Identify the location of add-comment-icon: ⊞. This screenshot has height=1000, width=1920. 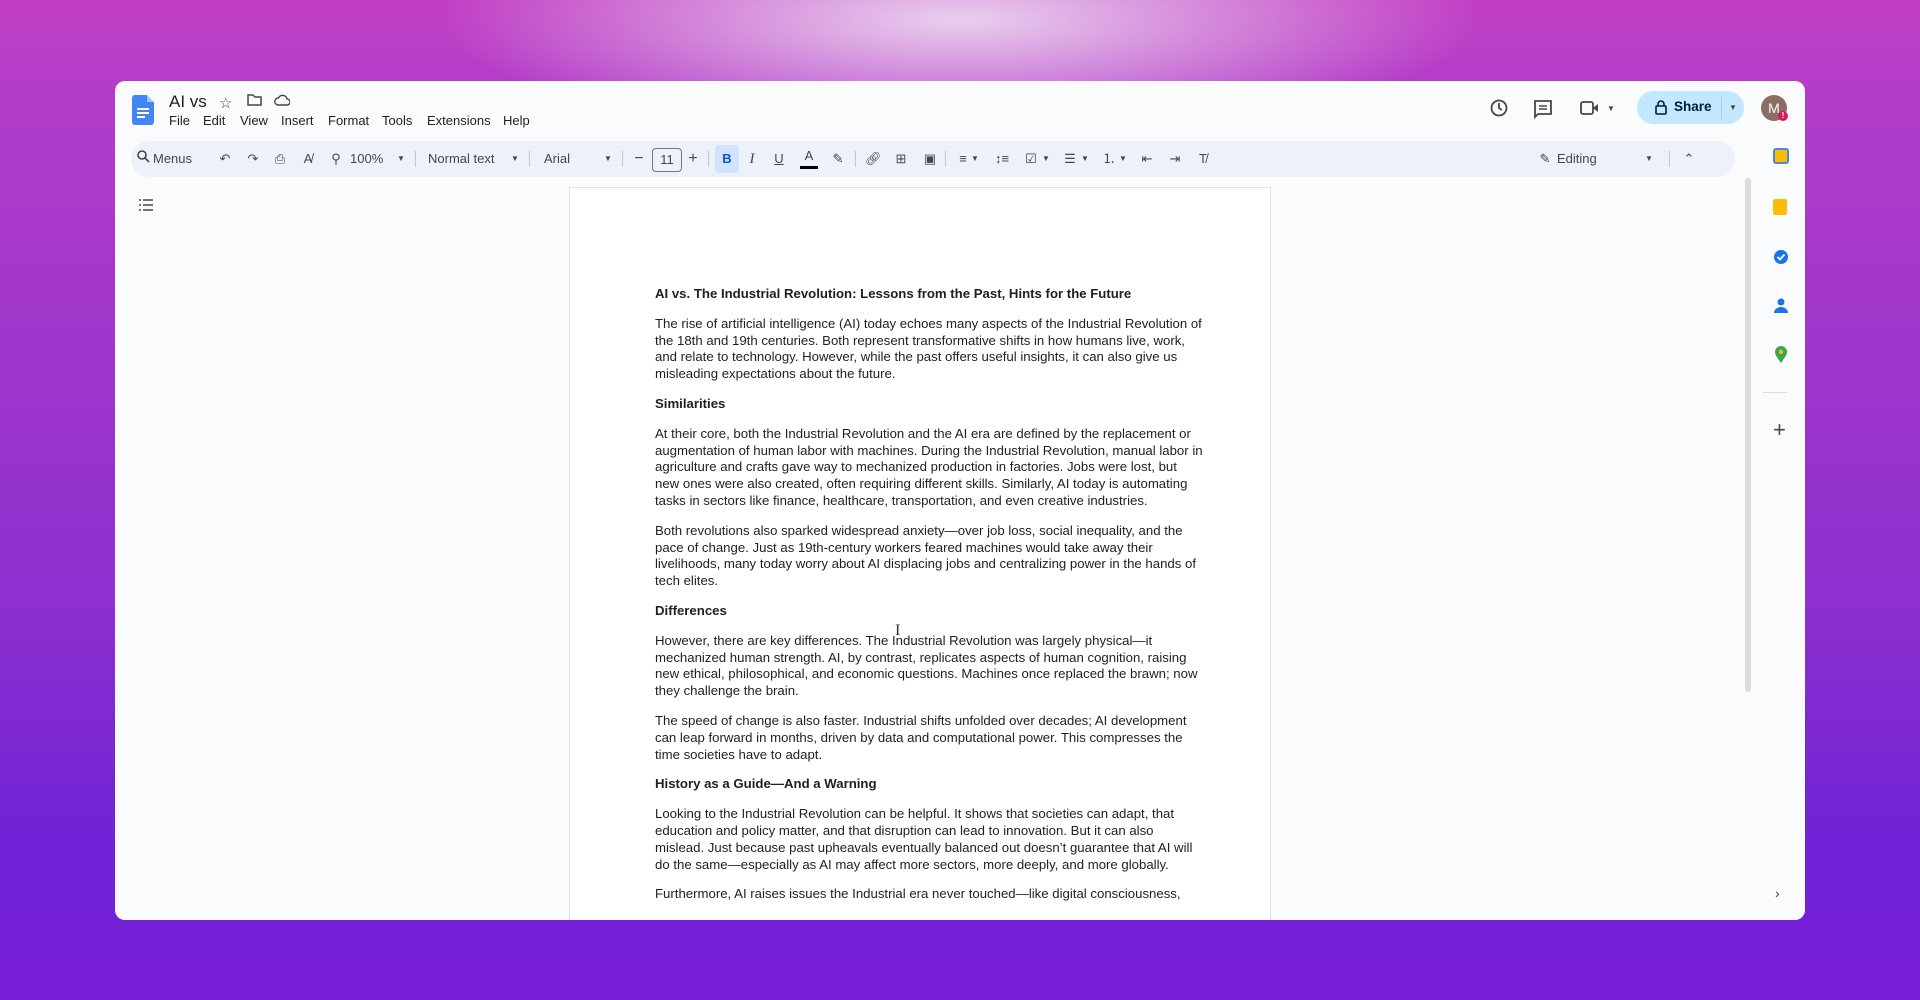
(901, 159).